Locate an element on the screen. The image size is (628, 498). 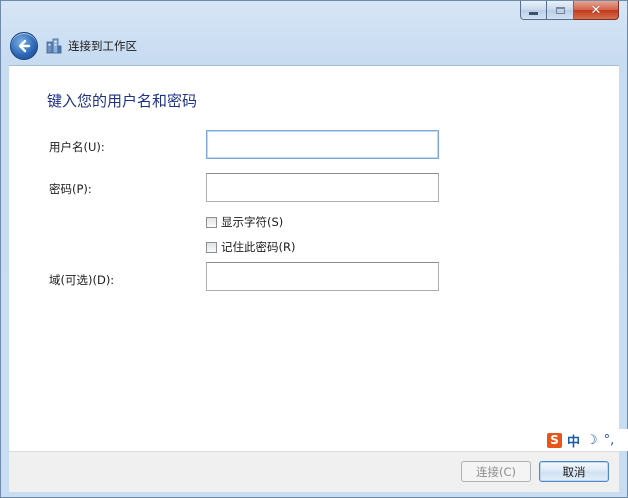
connect-button: 连接(C) is located at coordinates (496, 471).